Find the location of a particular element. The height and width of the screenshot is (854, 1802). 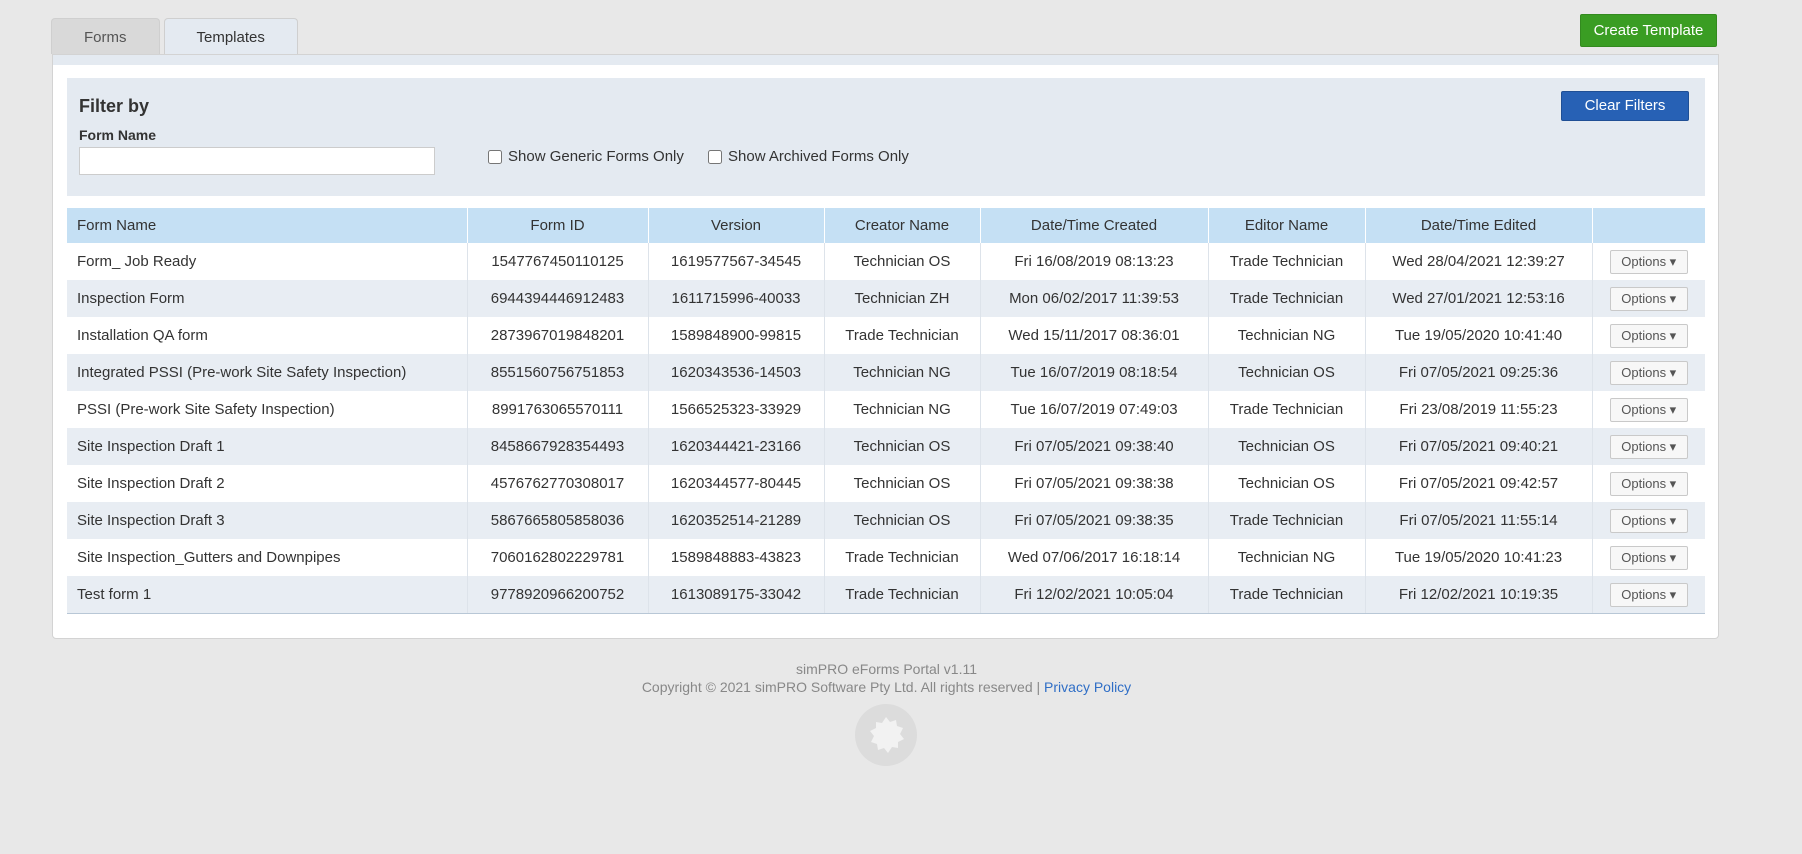

clear-filters-button: Clear Filters is located at coordinates (1625, 106).